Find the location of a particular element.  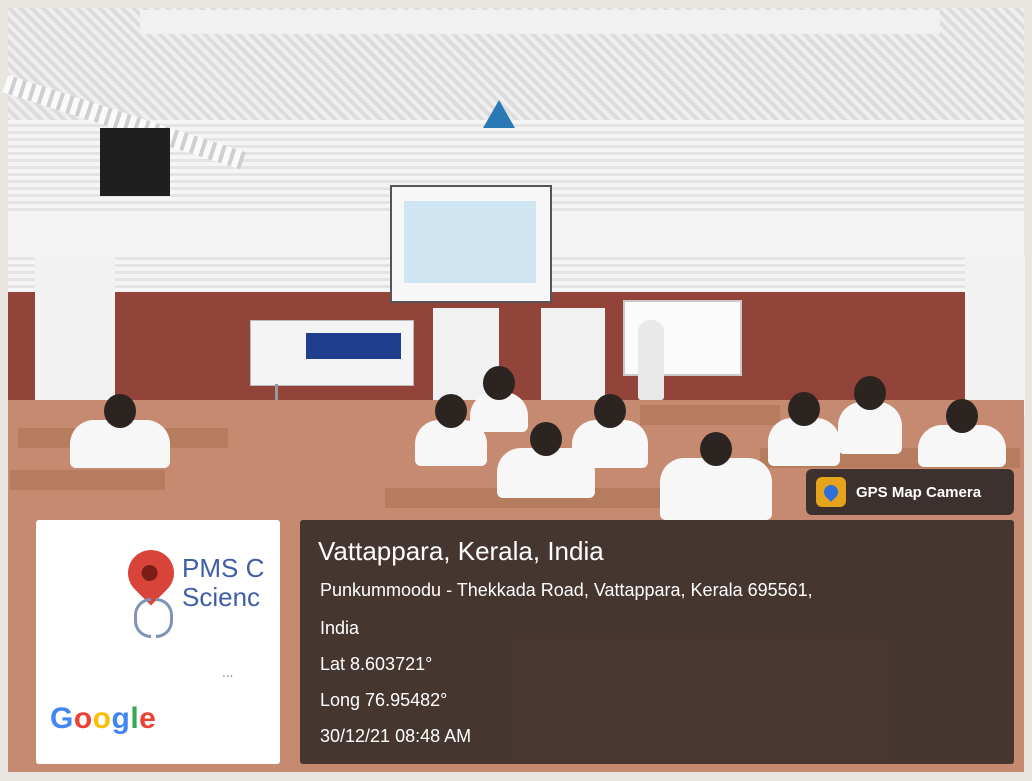

google-logo: Google is located at coordinates (103, 719).